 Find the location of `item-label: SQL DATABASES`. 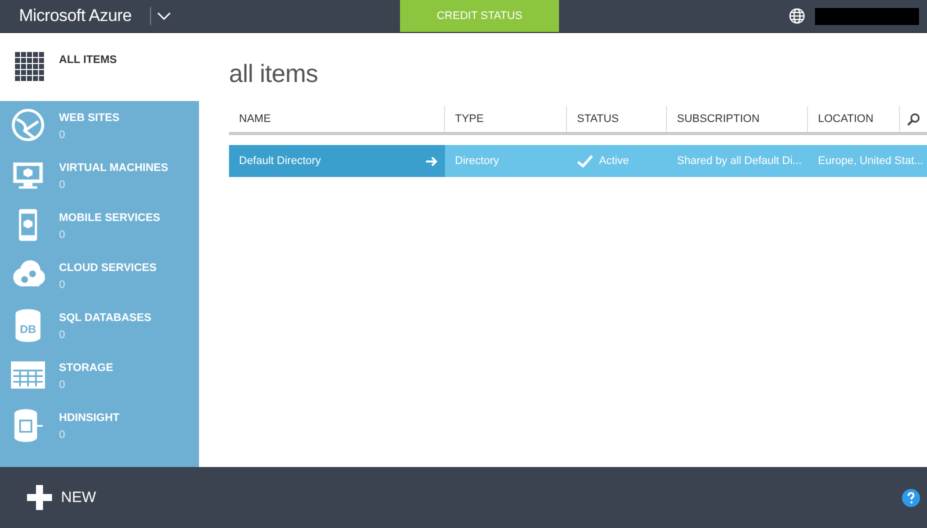

item-label: SQL DATABASES is located at coordinates (105, 318).